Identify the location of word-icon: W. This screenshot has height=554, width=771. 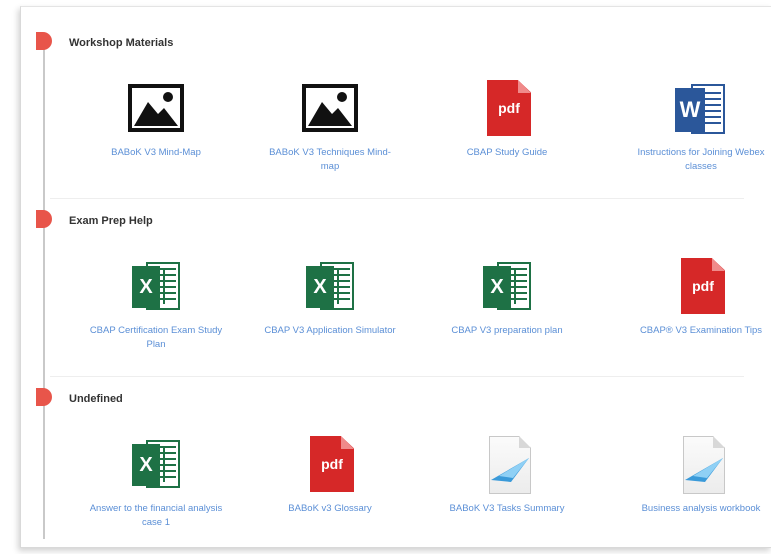
(701, 110).